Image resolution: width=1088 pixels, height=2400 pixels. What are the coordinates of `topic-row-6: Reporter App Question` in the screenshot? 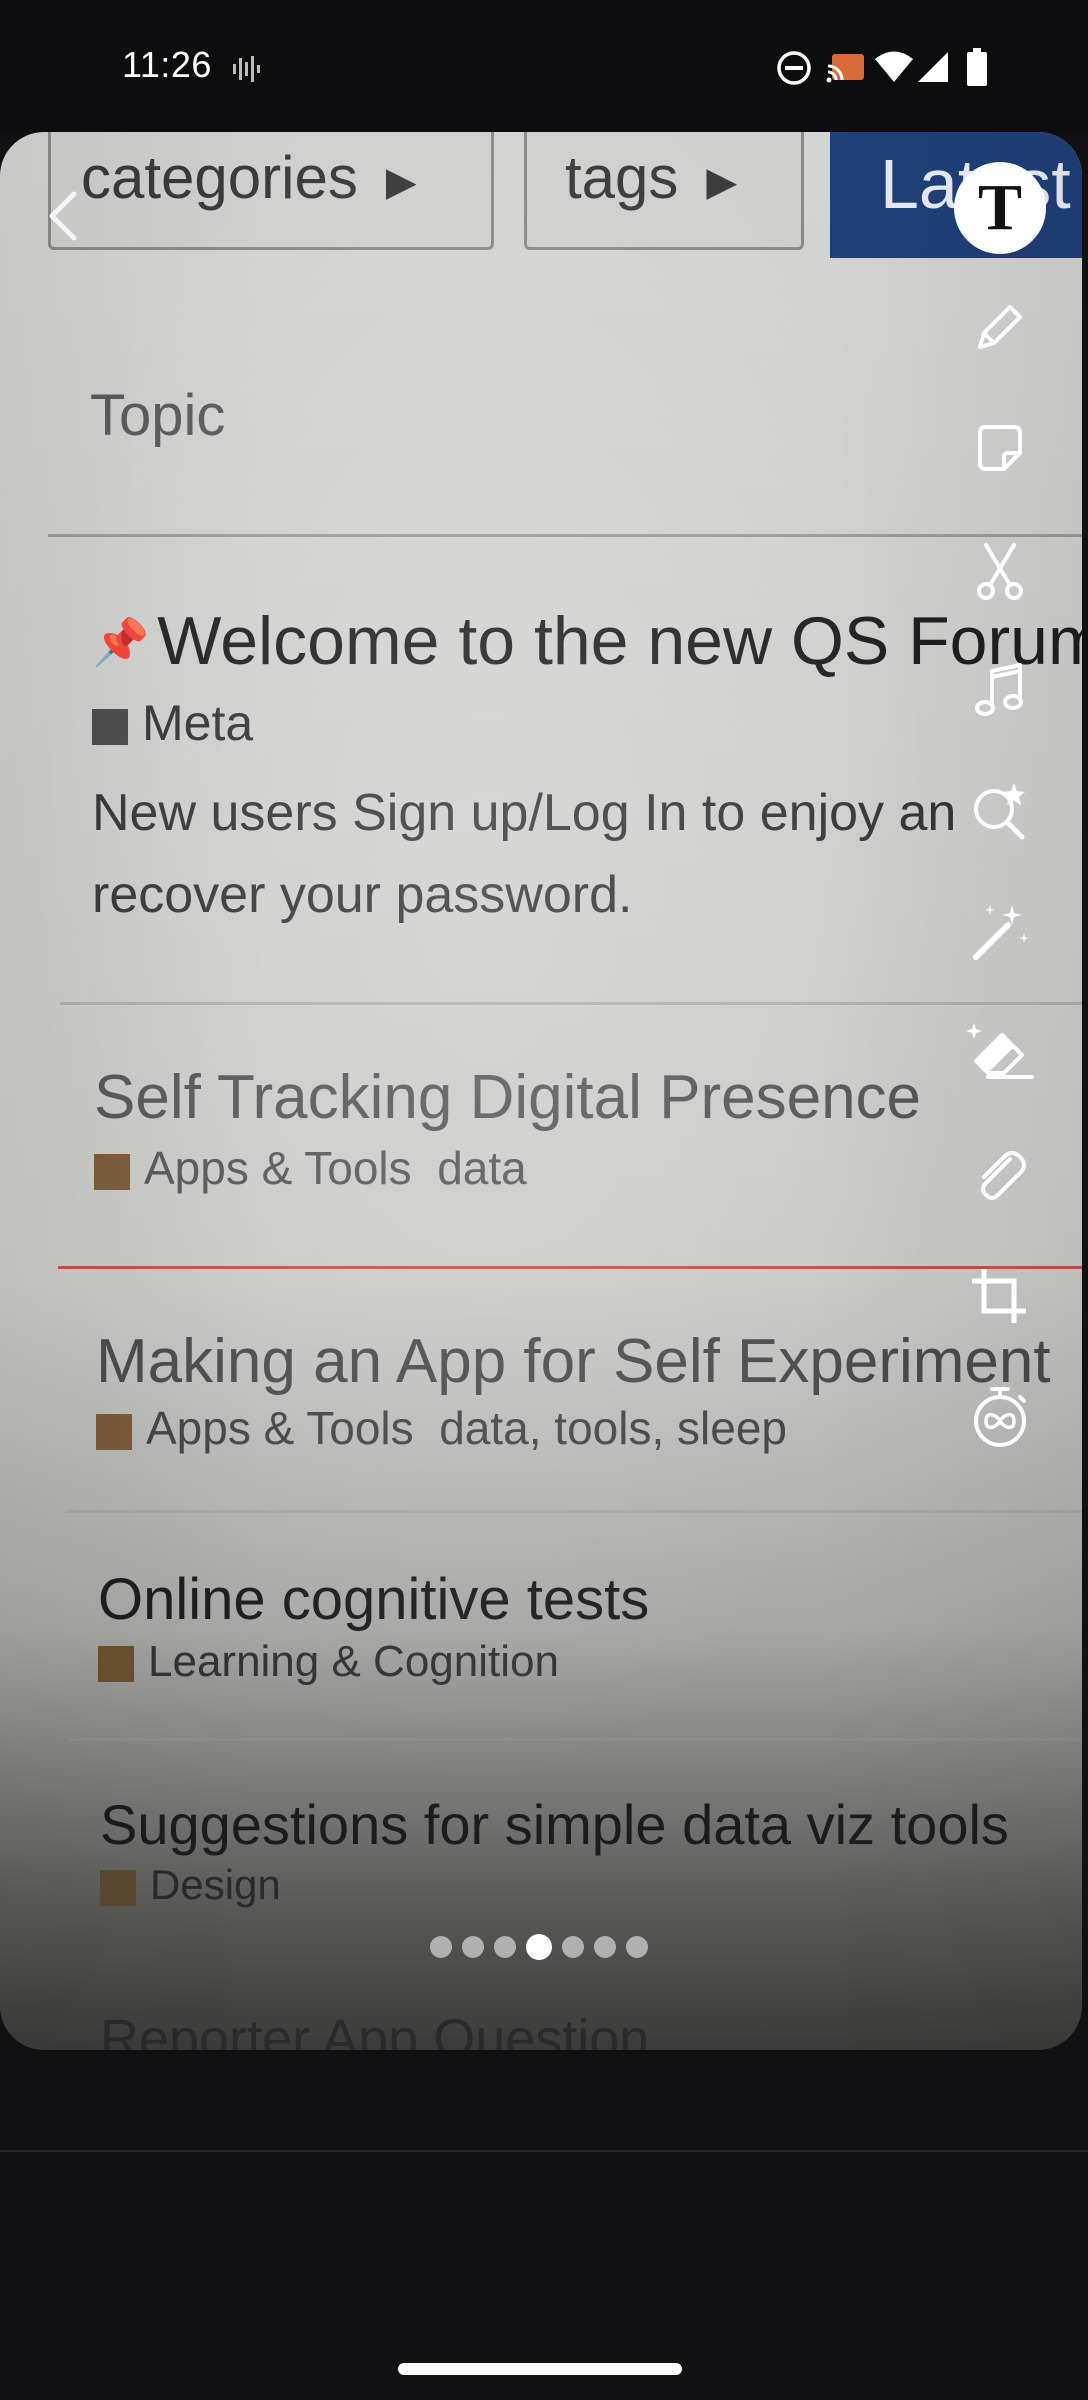 It's located at (375, 2029).